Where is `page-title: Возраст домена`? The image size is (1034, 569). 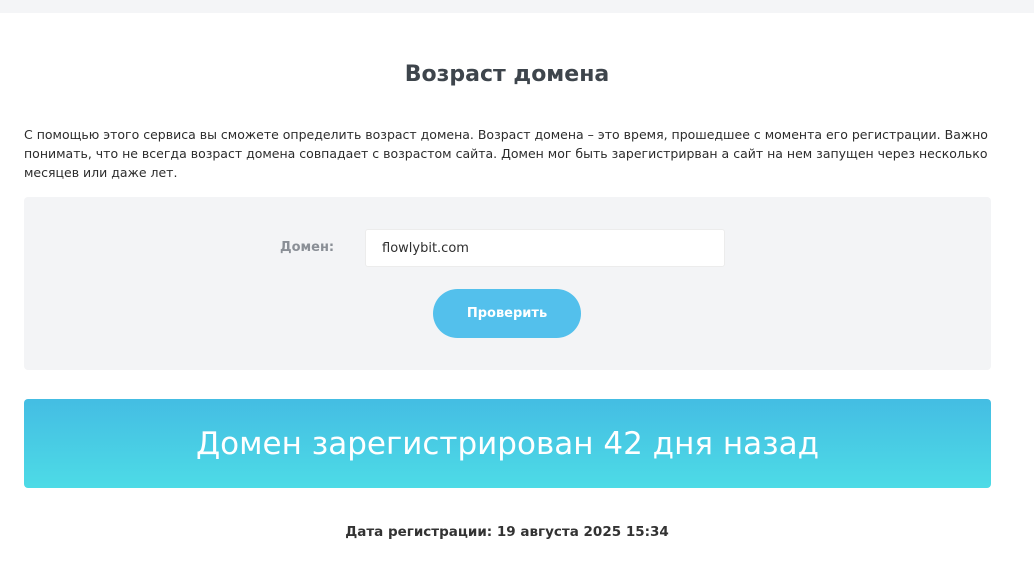
page-title: Возраст домена is located at coordinates (507, 74).